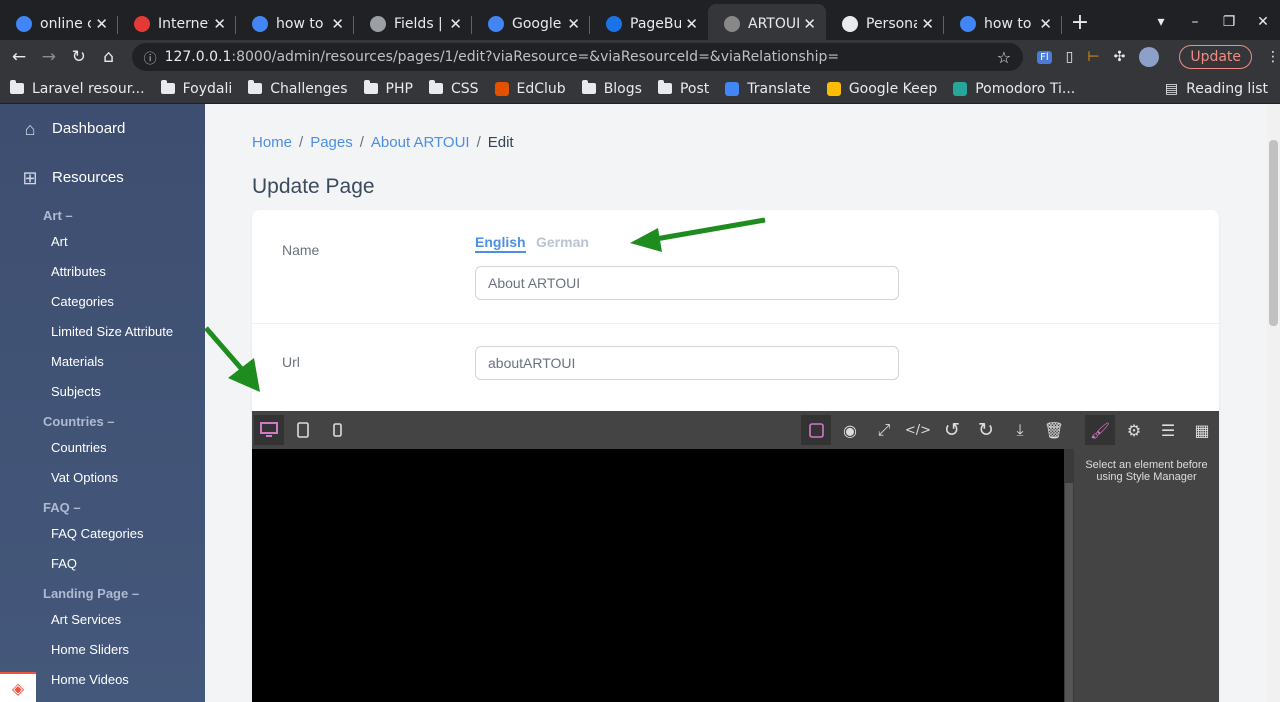 This screenshot has width=1280, height=702. What do you see at coordinates (102, 392) in the screenshot?
I see `sidebar-item: Subjects` at bounding box center [102, 392].